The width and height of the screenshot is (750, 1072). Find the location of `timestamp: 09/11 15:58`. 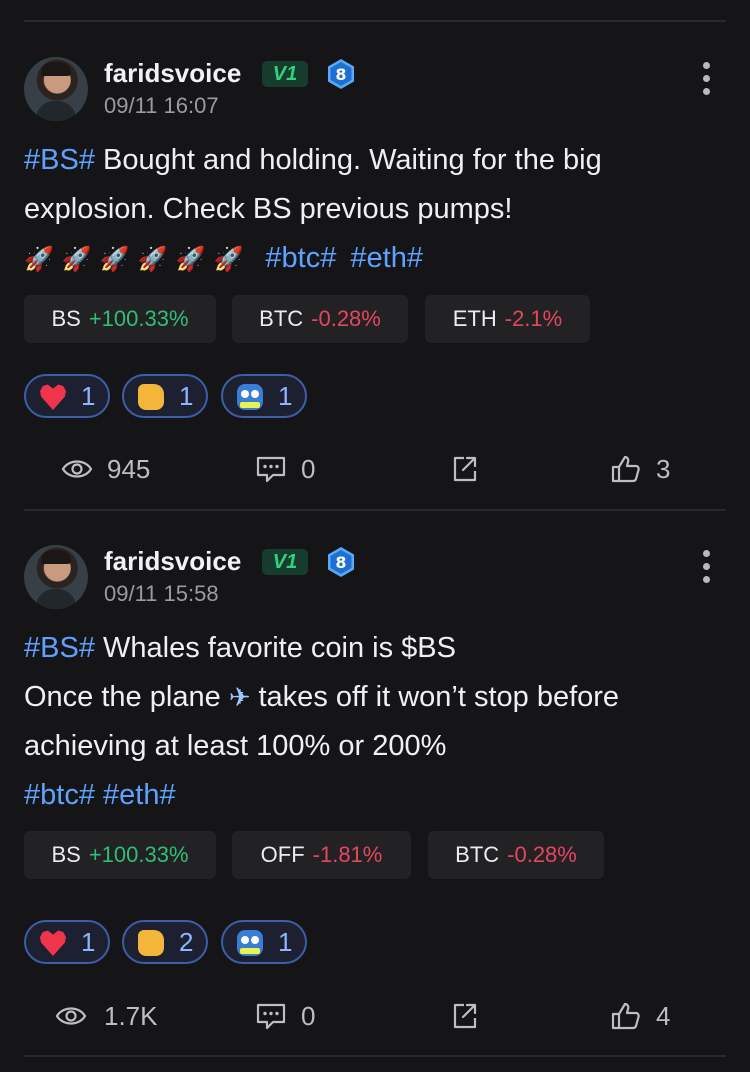

timestamp: 09/11 15:58 is located at coordinates (161, 593).